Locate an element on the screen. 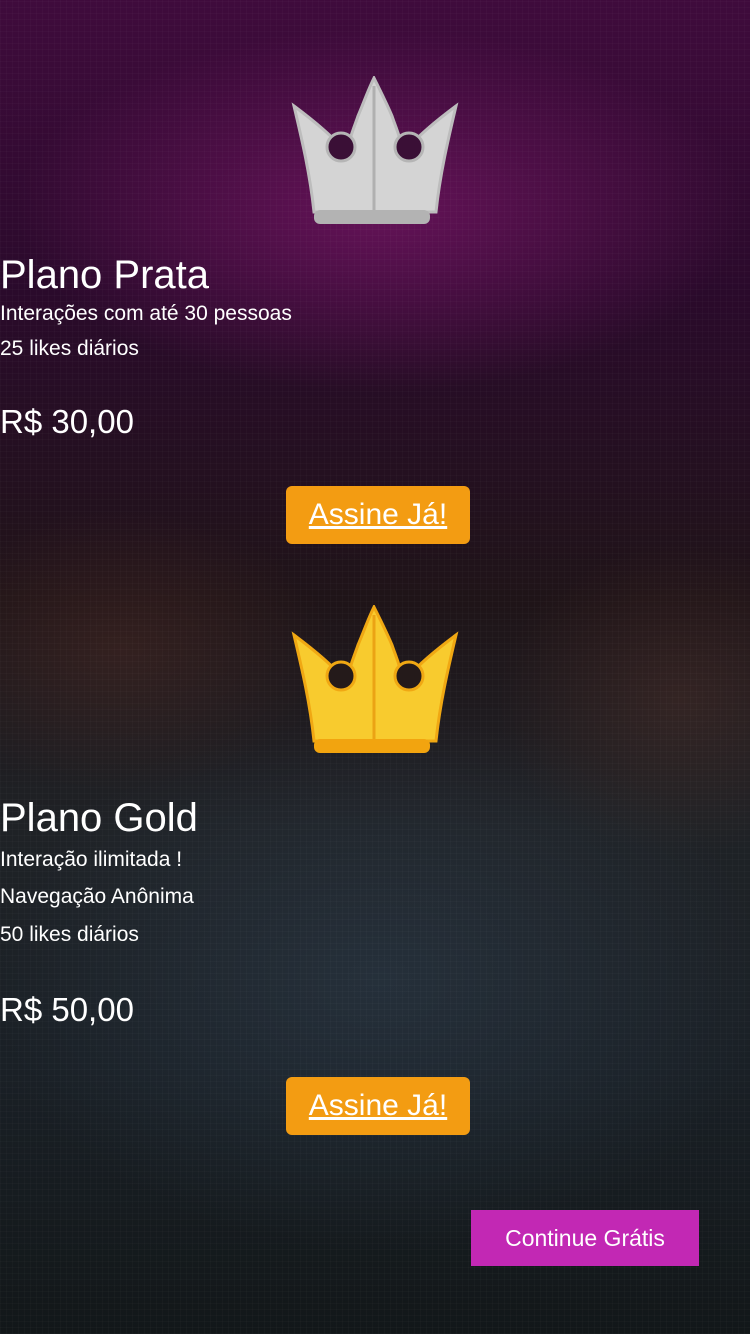 The image size is (750, 1334). plan-price: R$ 50,00 is located at coordinates (67, 1009).